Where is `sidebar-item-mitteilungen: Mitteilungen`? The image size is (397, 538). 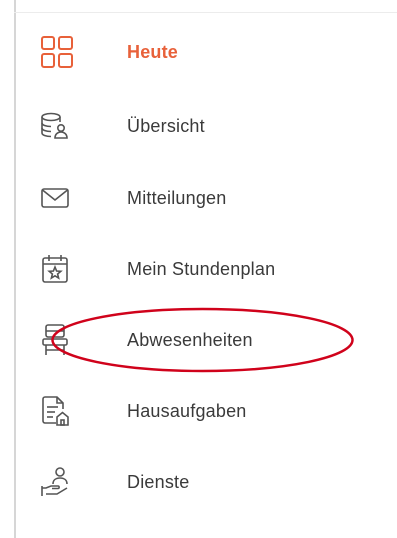 sidebar-item-mitteilungen: Mitteilungen is located at coordinates (205, 198).